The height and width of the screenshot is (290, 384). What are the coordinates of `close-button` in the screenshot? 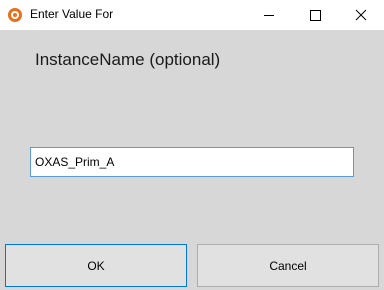 It's located at (361, 15).